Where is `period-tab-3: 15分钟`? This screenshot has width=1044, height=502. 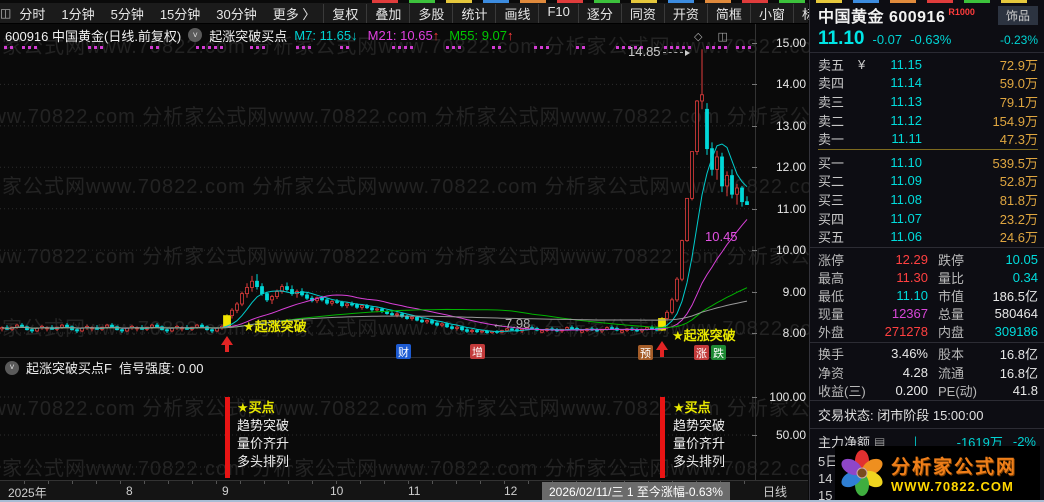 period-tab-3: 15分钟 is located at coordinates (180, 13).